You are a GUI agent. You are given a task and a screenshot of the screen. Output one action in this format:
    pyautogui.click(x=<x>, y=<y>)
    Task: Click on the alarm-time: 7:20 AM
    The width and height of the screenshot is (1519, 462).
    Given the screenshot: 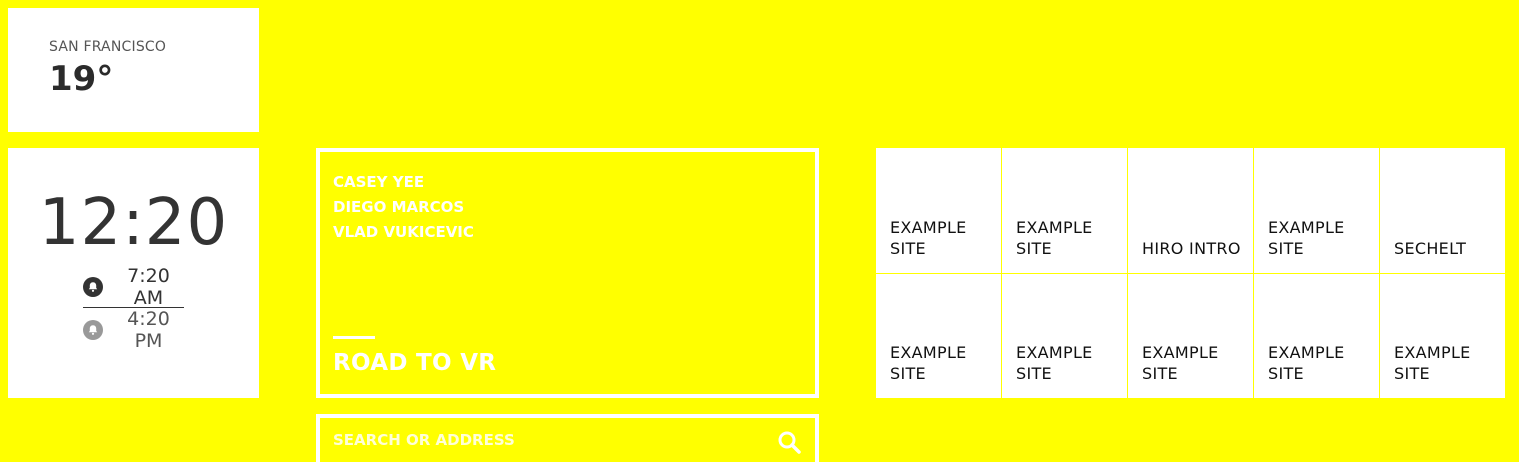 What is the action you would take?
    pyautogui.click(x=148, y=287)
    